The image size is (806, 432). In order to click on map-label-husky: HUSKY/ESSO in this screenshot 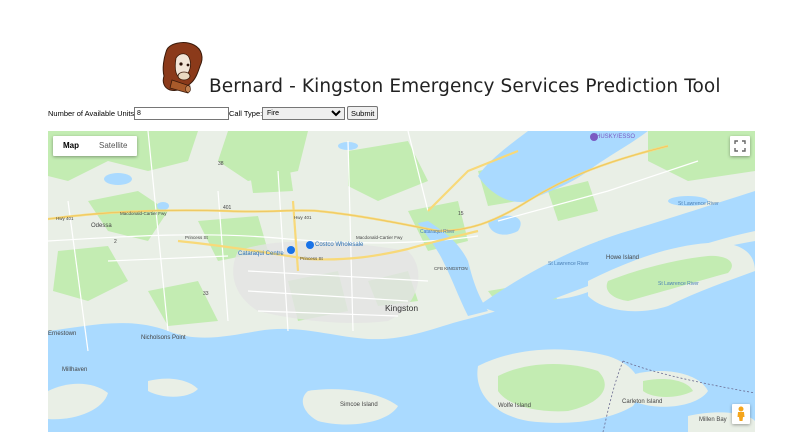, I will do `click(616, 137)`.